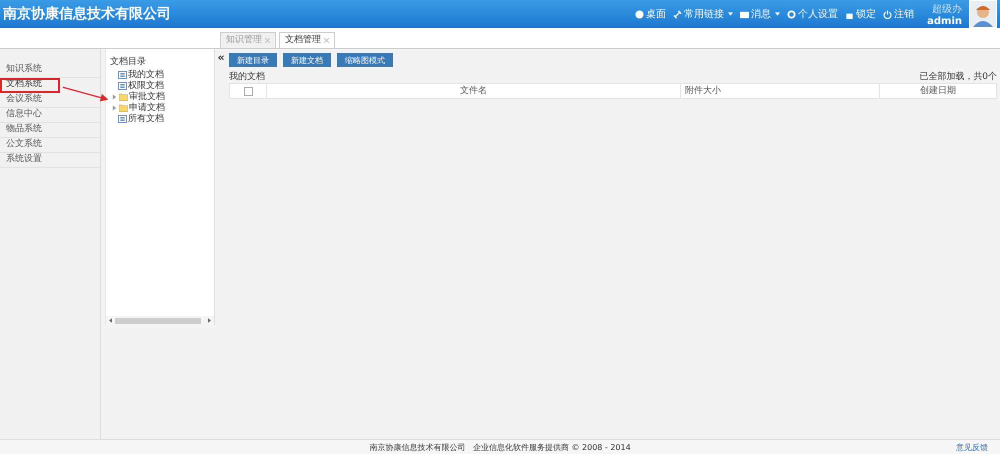  I want to click on link-icon, so click(677, 14).